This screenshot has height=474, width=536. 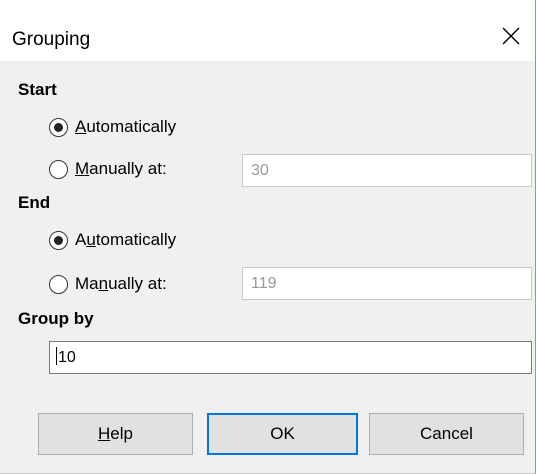 What do you see at coordinates (51, 39) in the screenshot?
I see `dialog-title: Grouping` at bounding box center [51, 39].